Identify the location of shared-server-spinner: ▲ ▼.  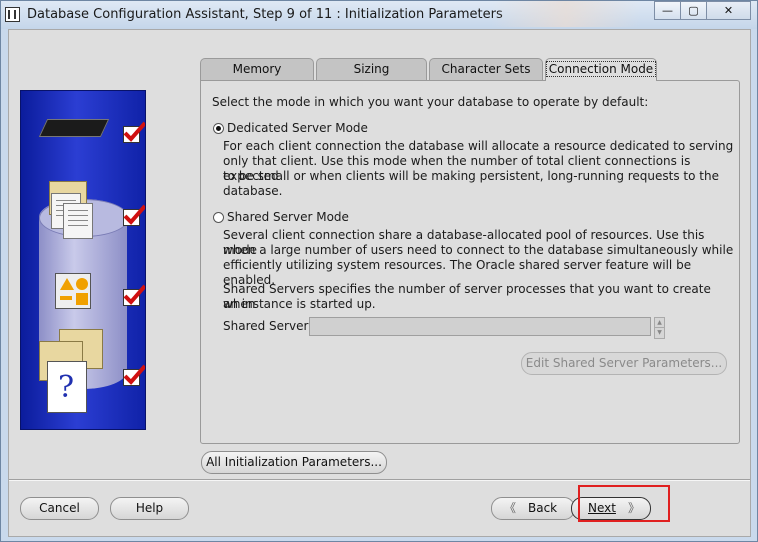
(659, 328).